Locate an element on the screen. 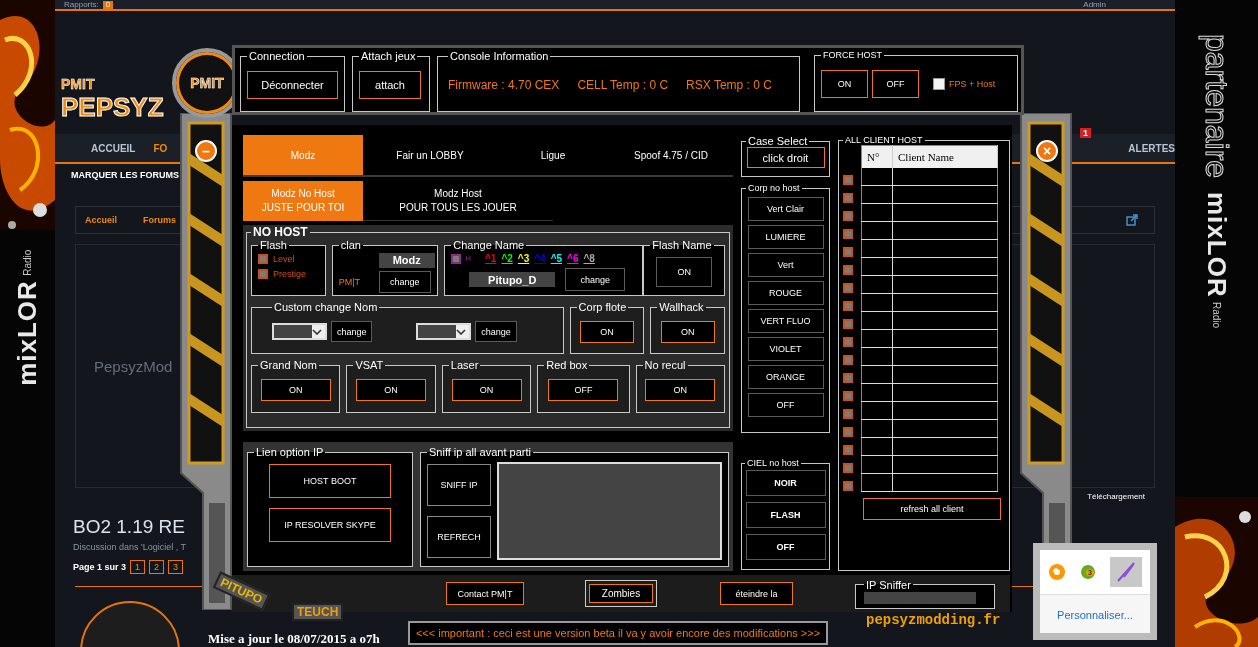  color-button: ROUGE is located at coordinates (785, 293).